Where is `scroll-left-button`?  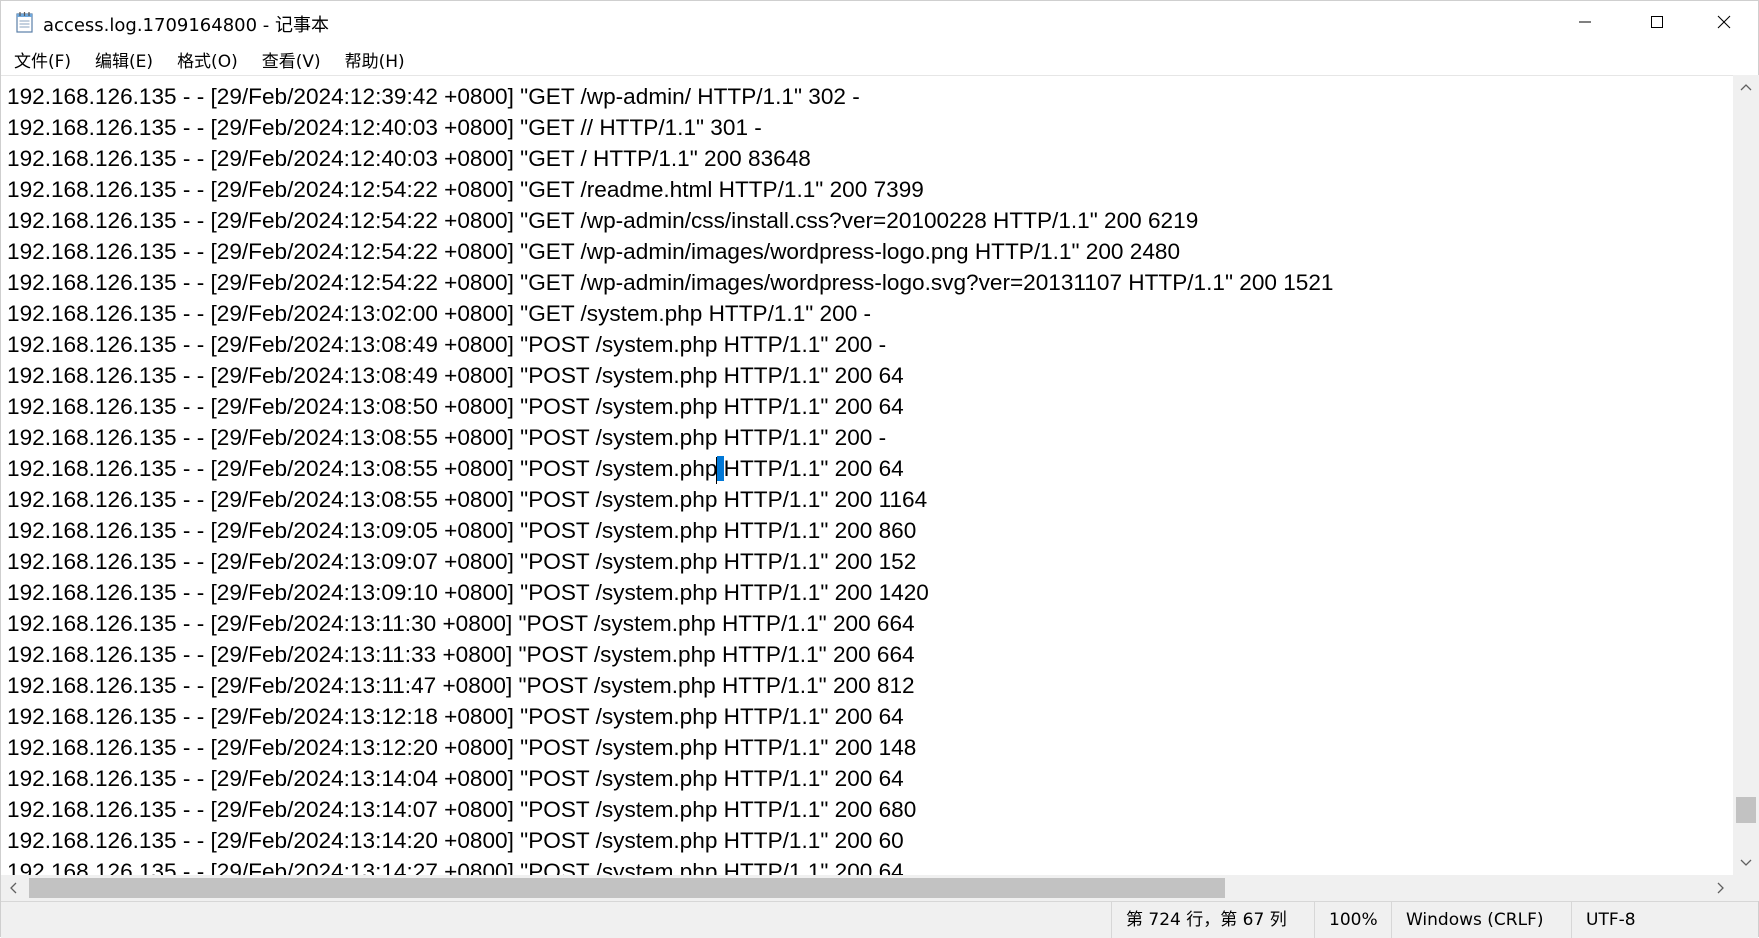 scroll-left-button is located at coordinates (14, 888).